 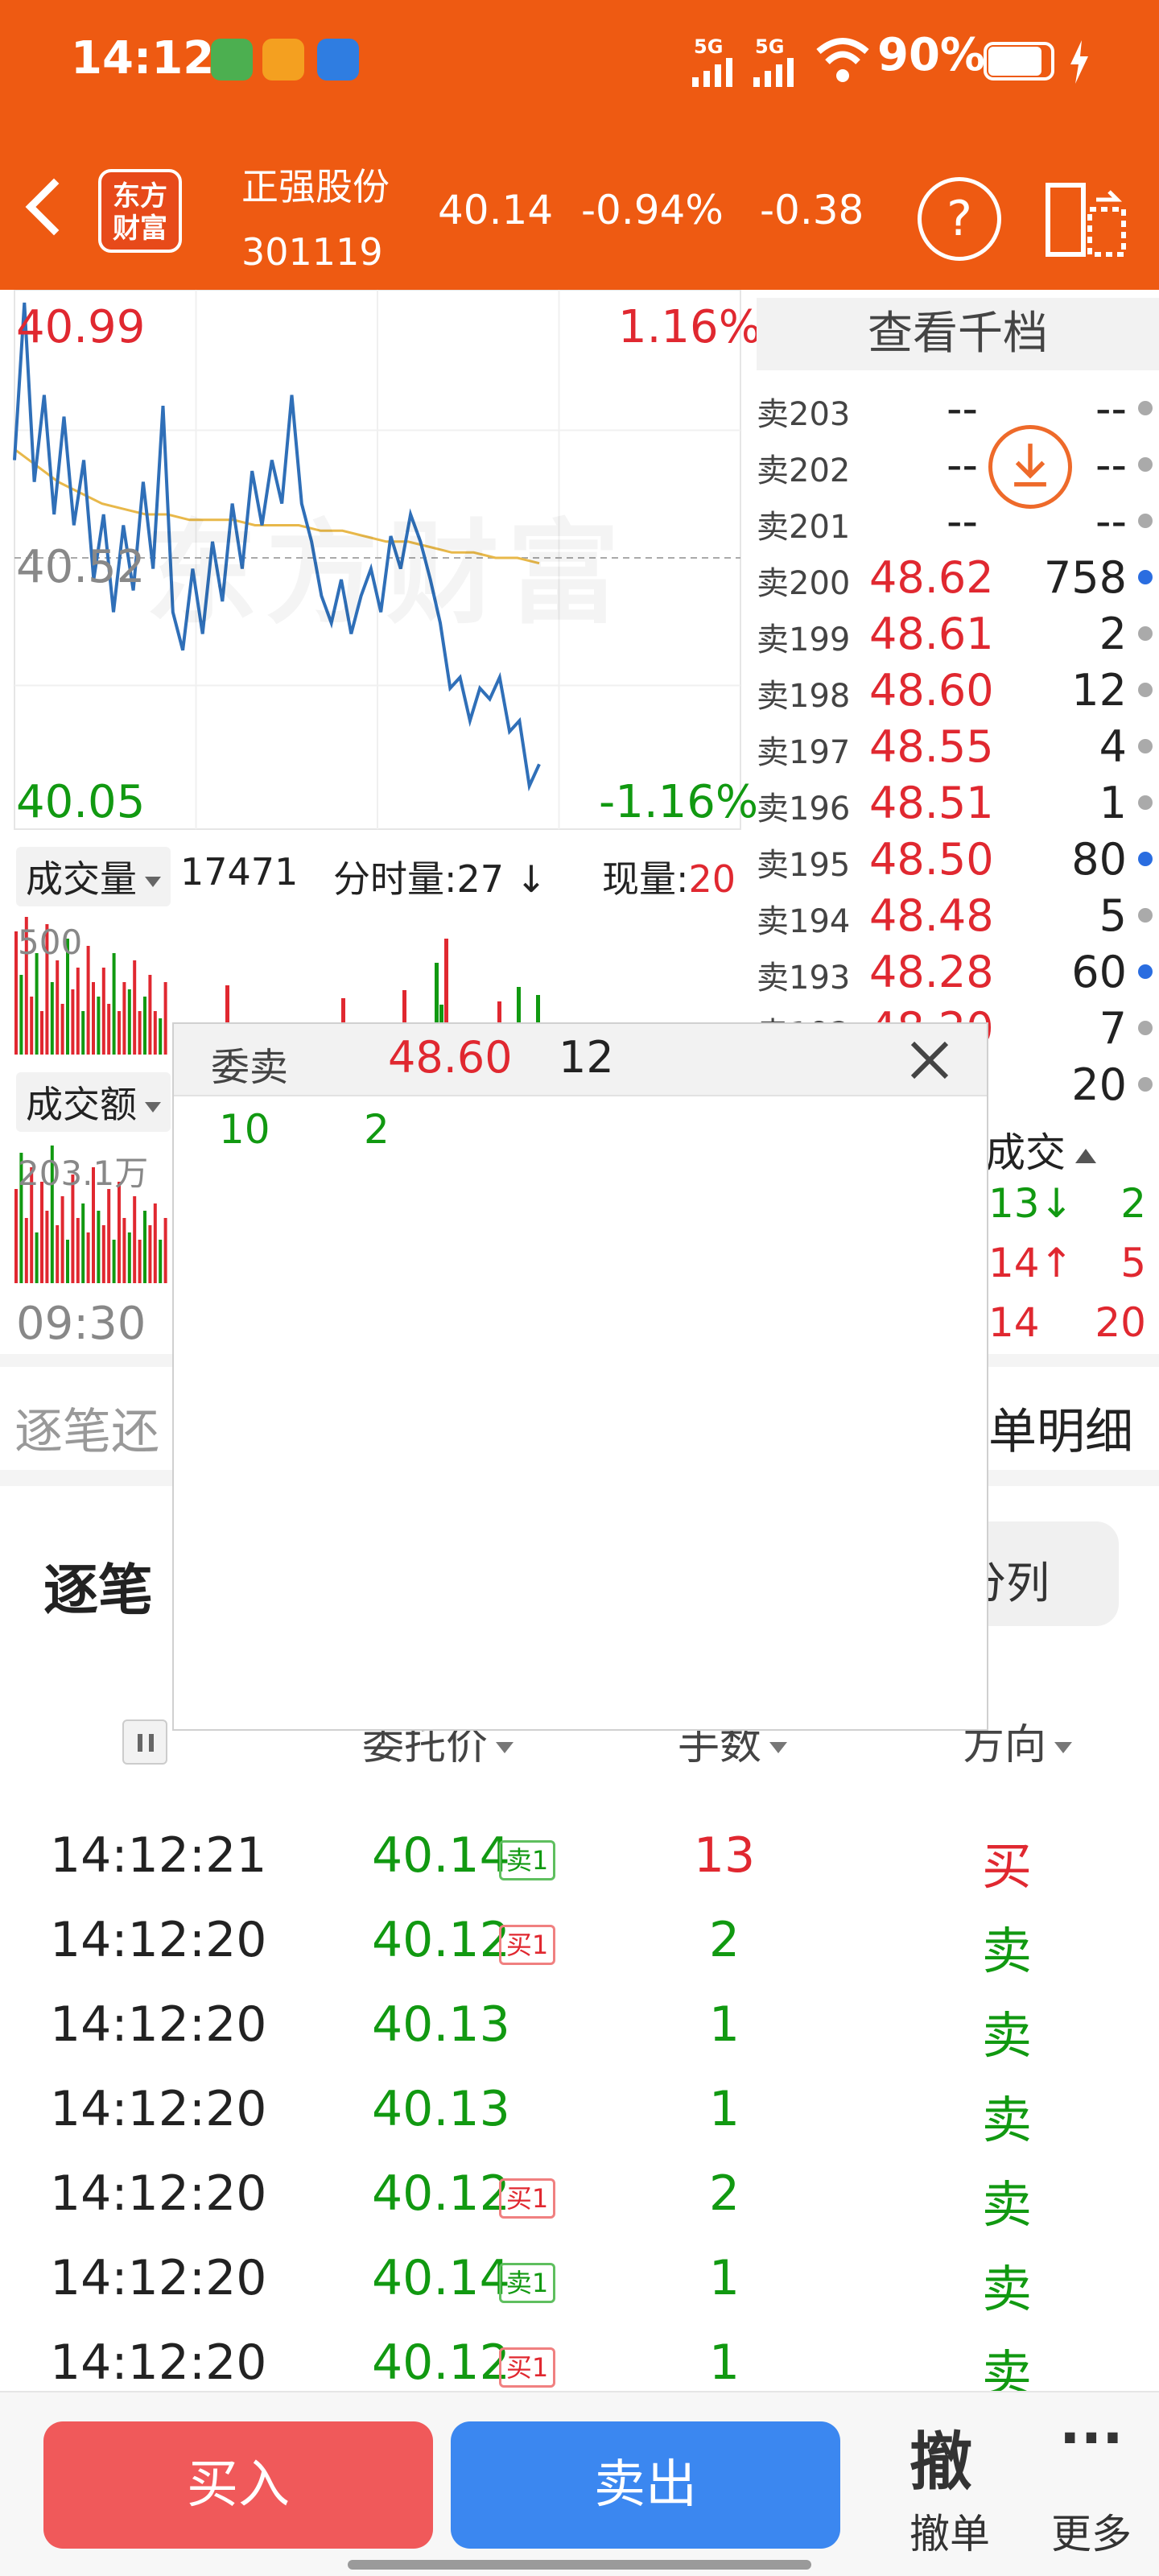 I want to click on order-book-row: 卖193 48.28 60, so click(x=958, y=971).